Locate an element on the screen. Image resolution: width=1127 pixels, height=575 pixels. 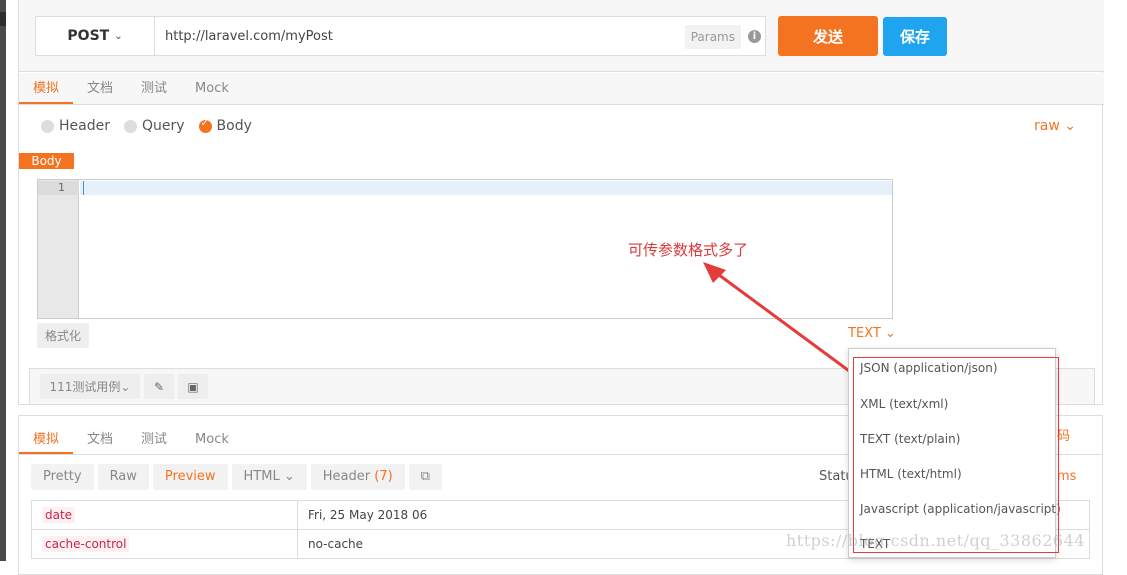
test-case-select: 111测试用例 ⌄ is located at coordinates (90, 386).